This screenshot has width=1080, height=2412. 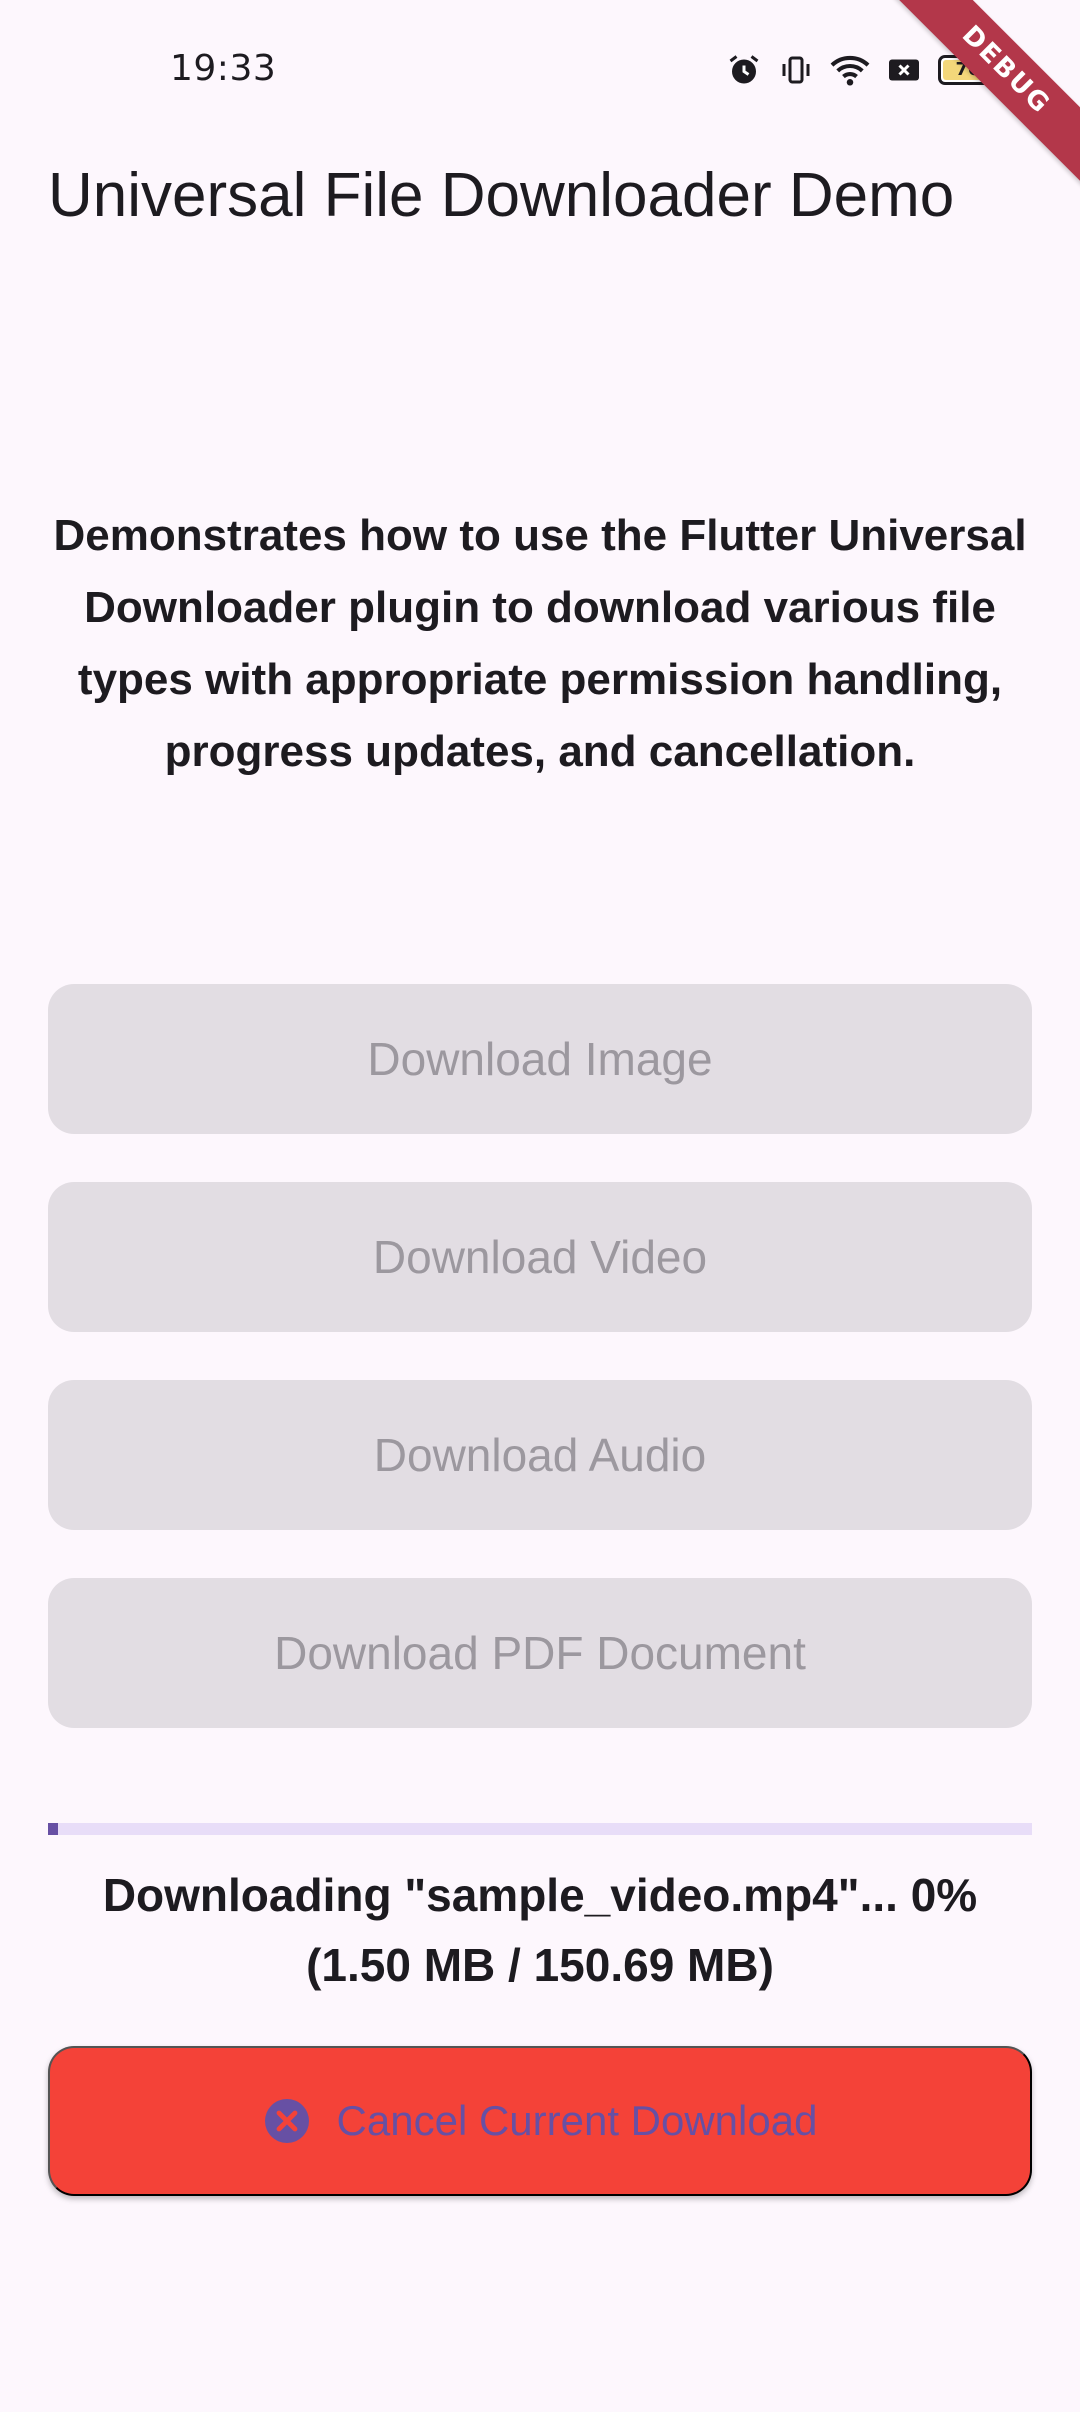 What do you see at coordinates (540, 1829) in the screenshot?
I see `download-progress-bar` at bounding box center [540, 1829].